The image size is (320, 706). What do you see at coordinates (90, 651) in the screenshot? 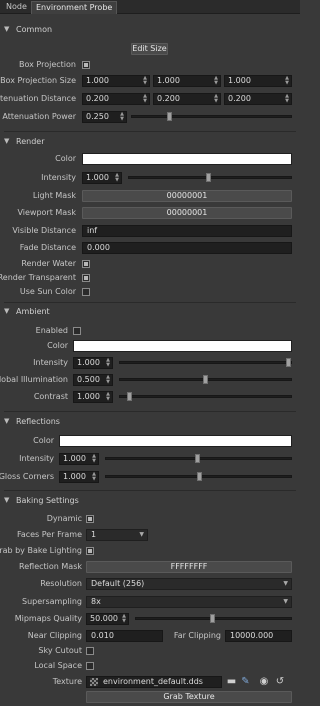
I see `sky-cutout-checkbox` at bounding box center [90, 651].